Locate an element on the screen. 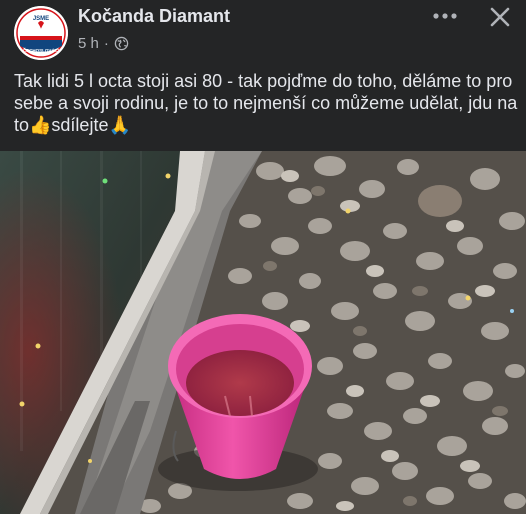 The image size is (526, 514). post-time: 5 h is located at coordinates (88, 43).